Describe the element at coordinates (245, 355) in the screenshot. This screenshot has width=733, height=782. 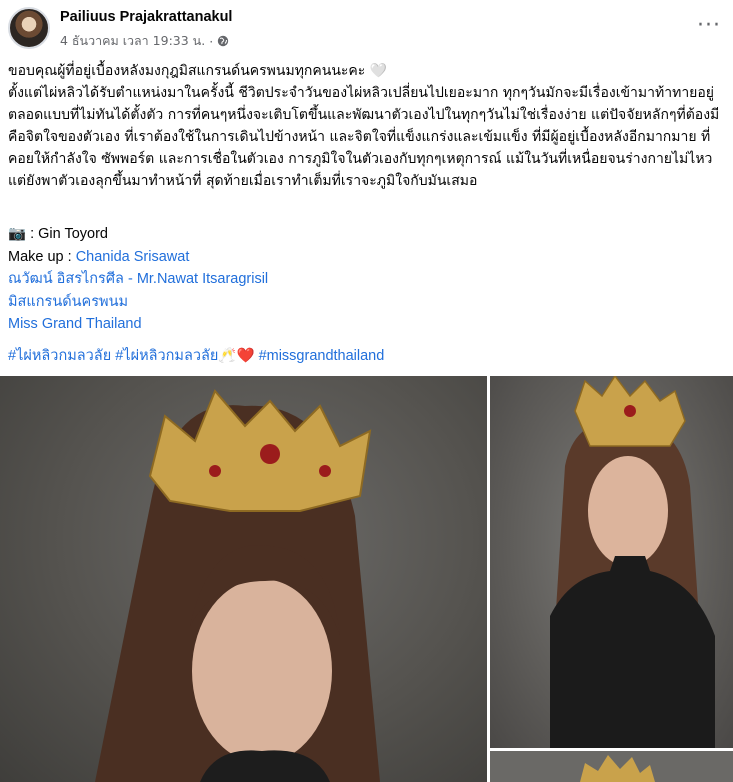
I see `heart-emoji: ❤️` at that location.